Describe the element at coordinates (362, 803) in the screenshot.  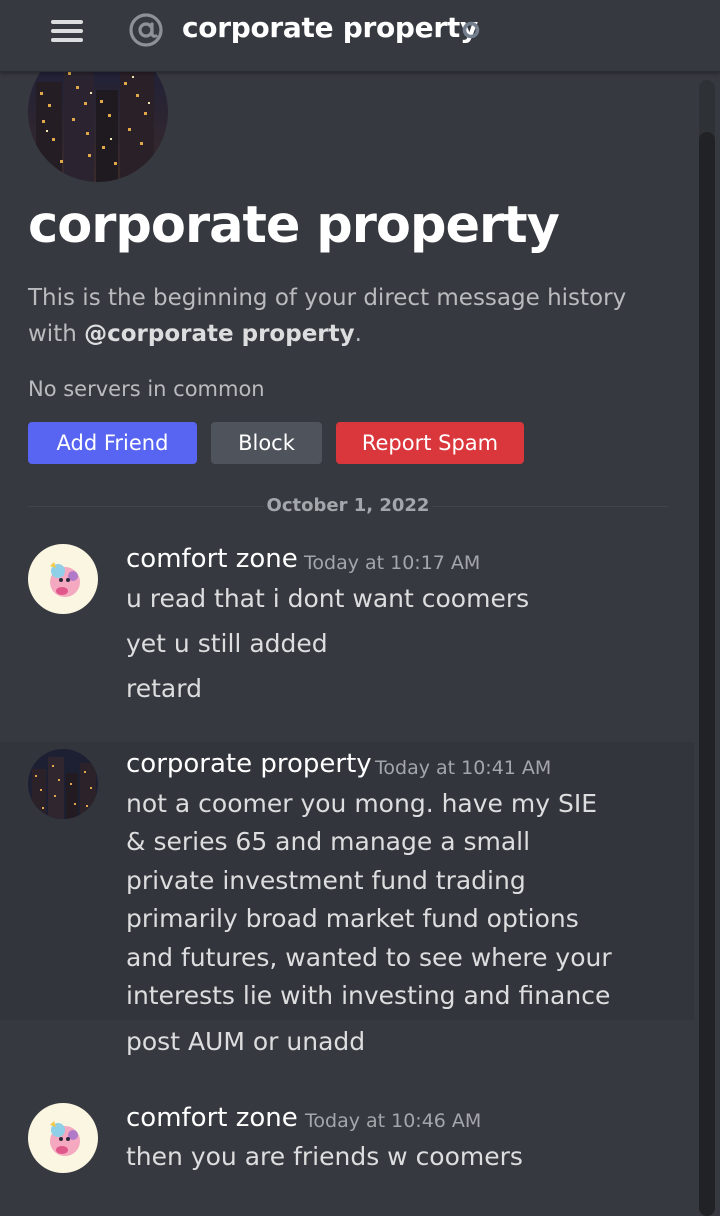
I see `message-text: not a coomer you mong. have my SIE` at that location.